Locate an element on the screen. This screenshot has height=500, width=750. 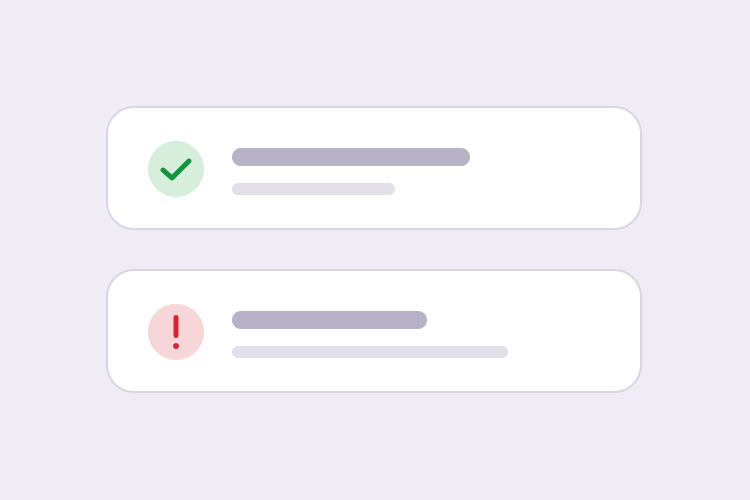
exclamation-icon is located at coordinates (176, 332).